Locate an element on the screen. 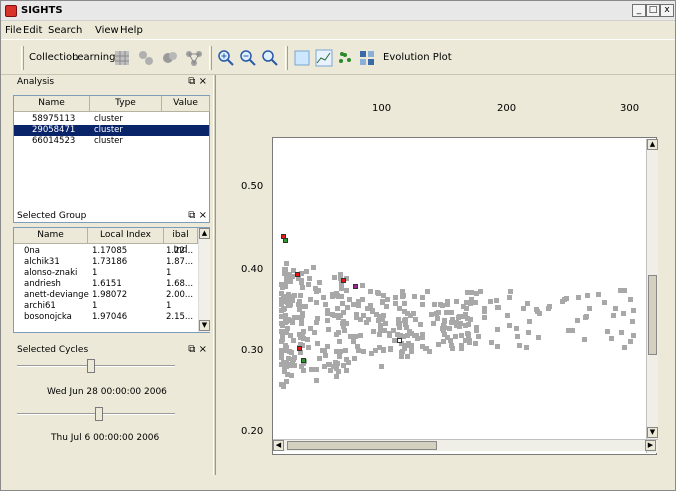 Image resolution: width=676 pixels, height=491 pixels. close-button: x is located at coordinates (667, 10).